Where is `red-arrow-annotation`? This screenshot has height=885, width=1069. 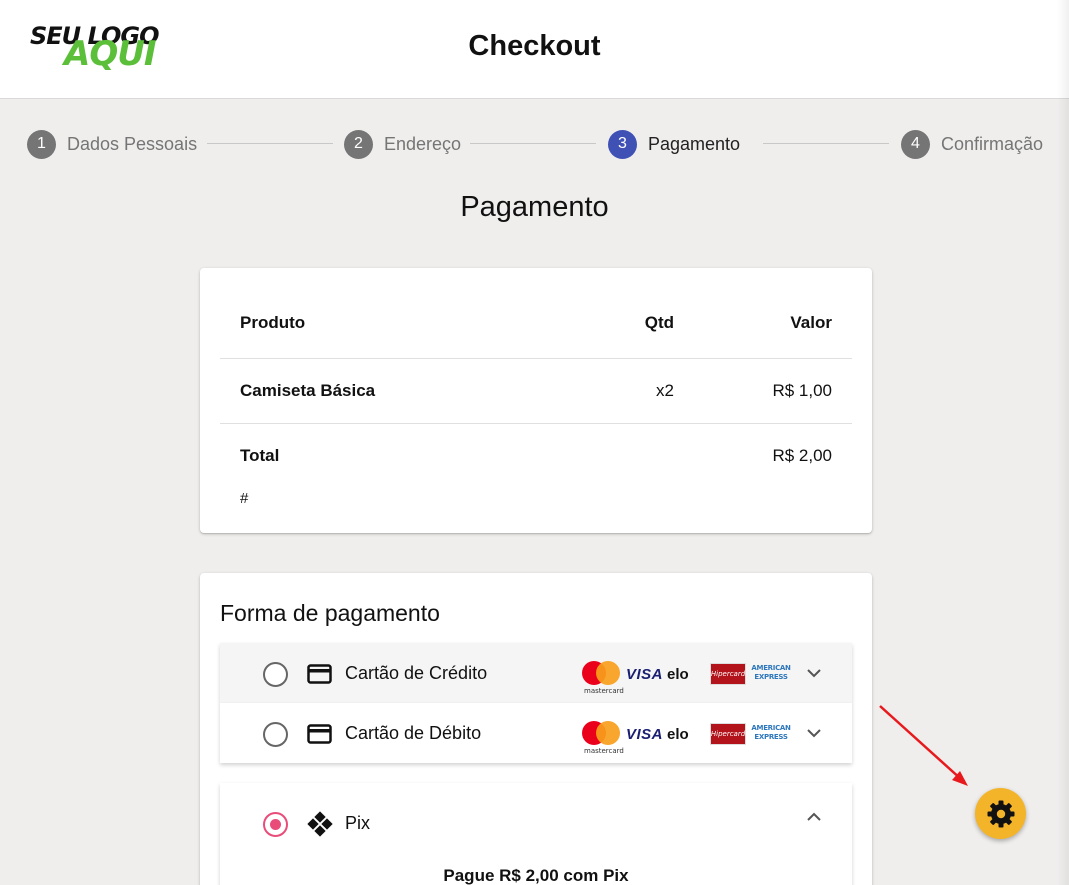 red-arrow-annotation is located at coordinates (923, 745).